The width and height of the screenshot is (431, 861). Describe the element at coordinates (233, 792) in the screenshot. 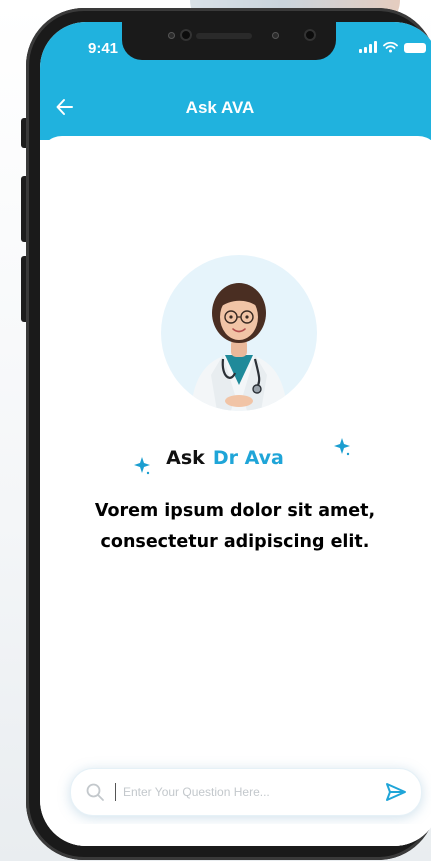

I see `question-input` at that location.